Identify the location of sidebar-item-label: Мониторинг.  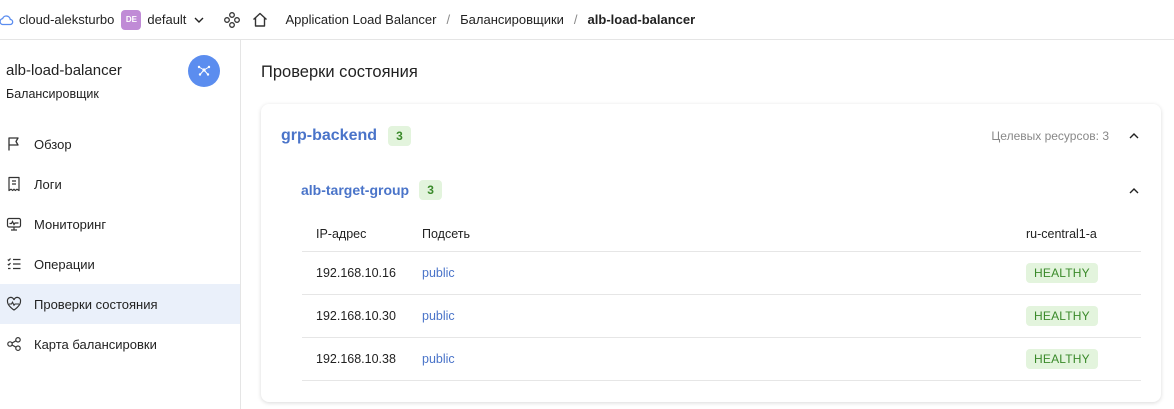
(70, 224).